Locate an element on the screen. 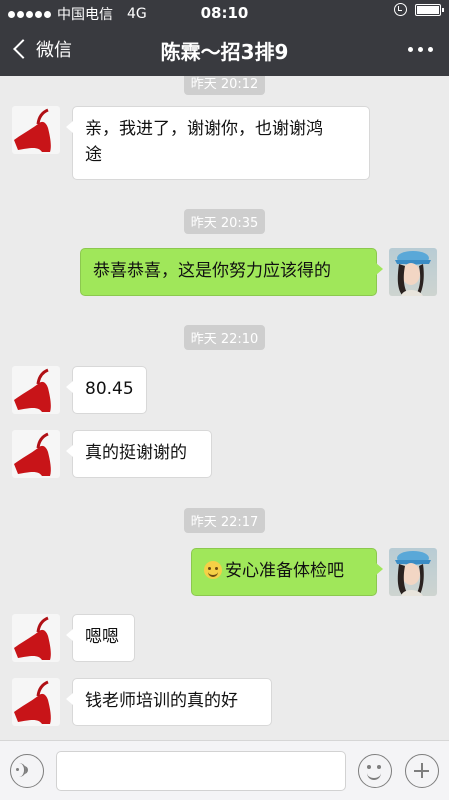 The width and height of the screenshot is (449, 800). message-text: 嗯嗯 is located at coordinates (102, 637).